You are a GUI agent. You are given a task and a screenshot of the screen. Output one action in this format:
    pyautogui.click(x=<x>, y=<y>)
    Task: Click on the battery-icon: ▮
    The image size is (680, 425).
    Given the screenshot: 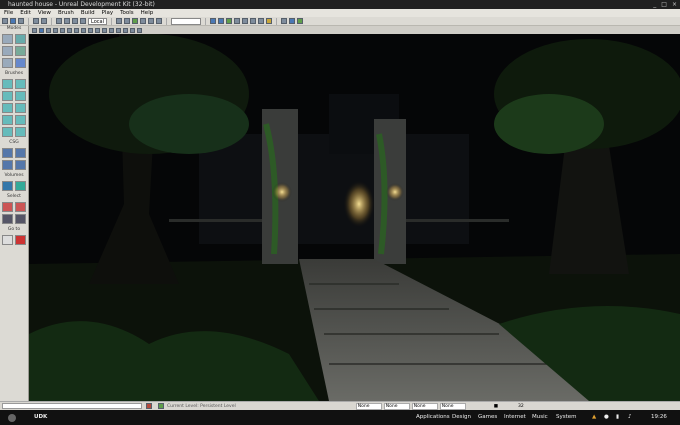 What is the action you would take?
    pyautogui.click(x=617, y=417)
    